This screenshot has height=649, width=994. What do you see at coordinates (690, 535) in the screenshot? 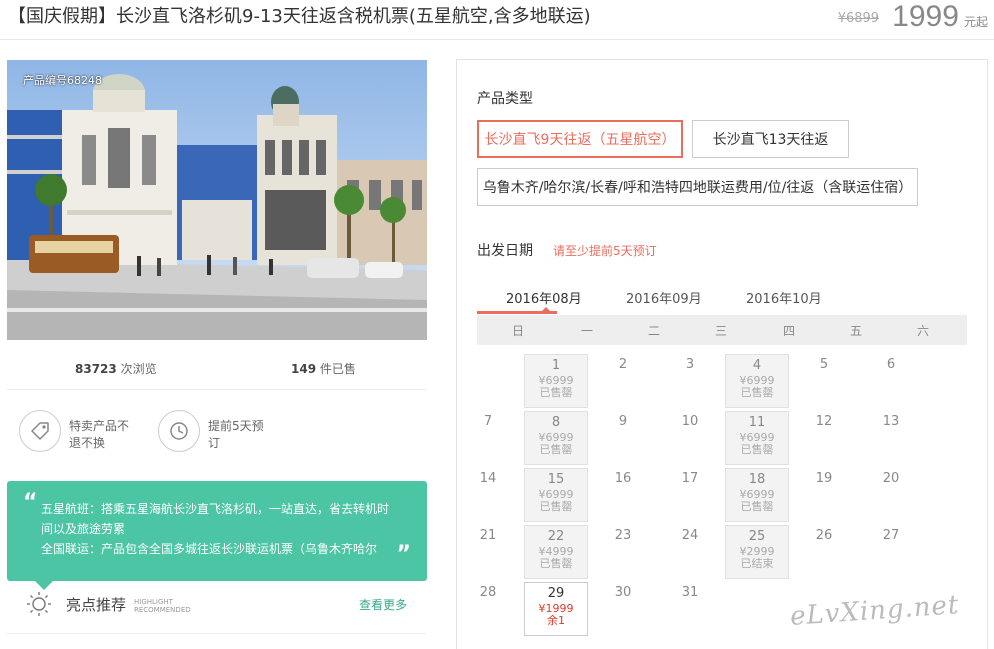
I see `day-number: 24` at bounding box center [690, 535].